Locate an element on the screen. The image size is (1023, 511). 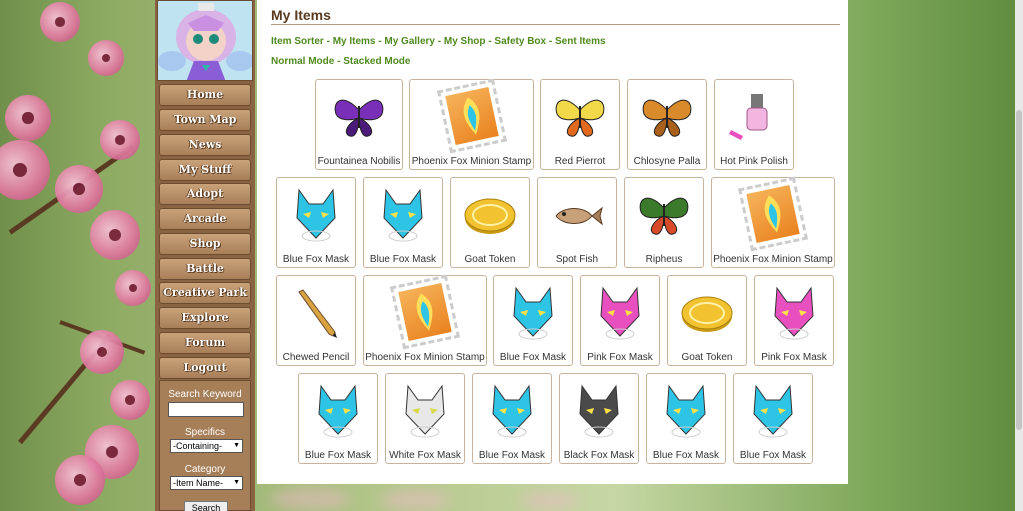
link-my-items: My Items is located at coordinates (354, 41).